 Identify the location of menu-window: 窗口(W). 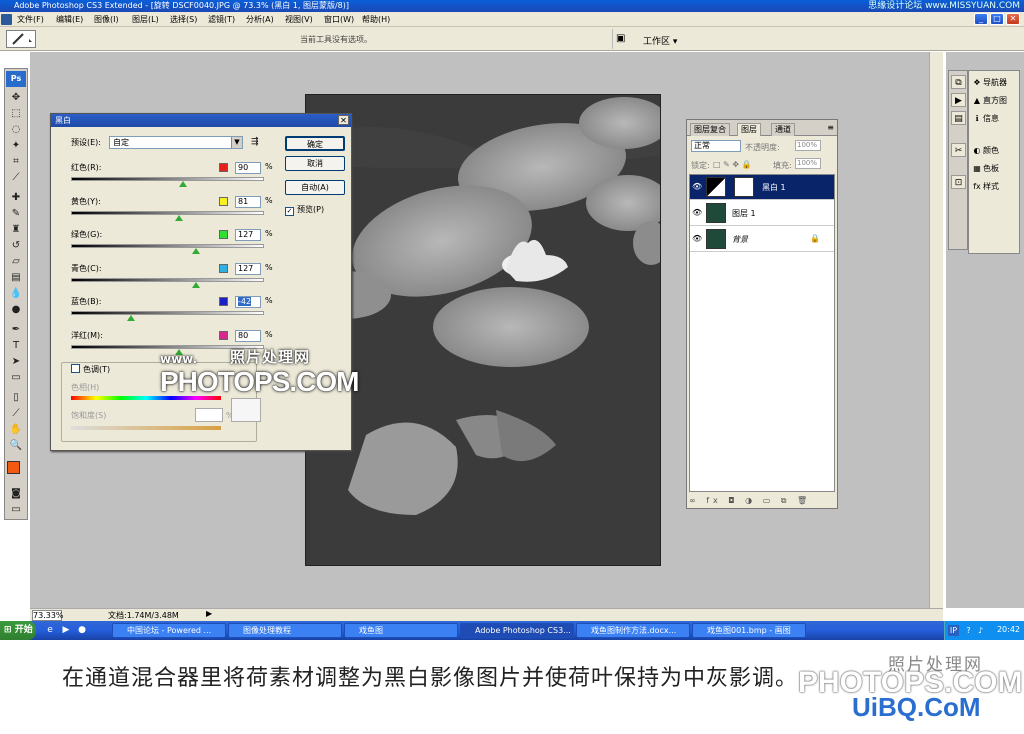
(339, 19).